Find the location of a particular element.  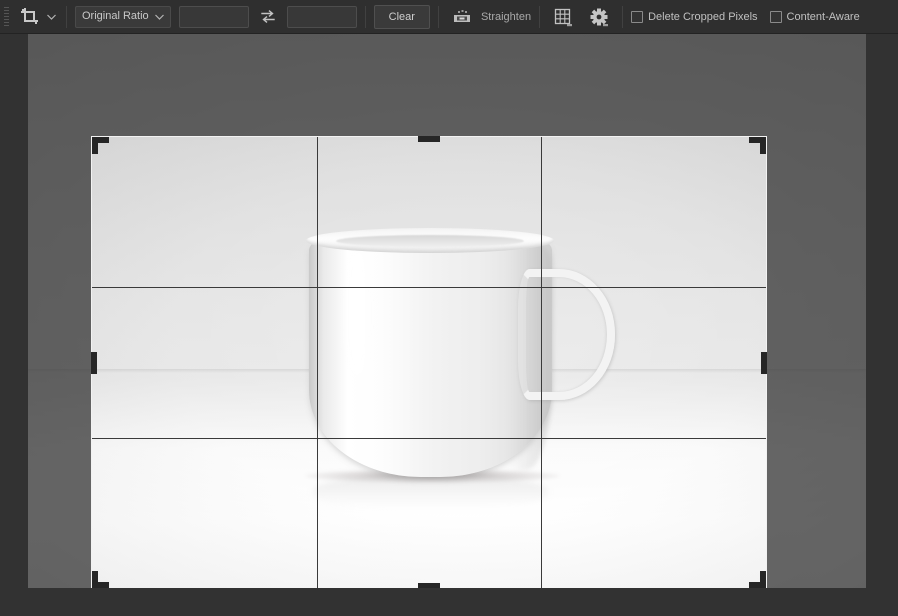

aspect-ratio-select: Original Ratio is located at coordinates (123, 16).